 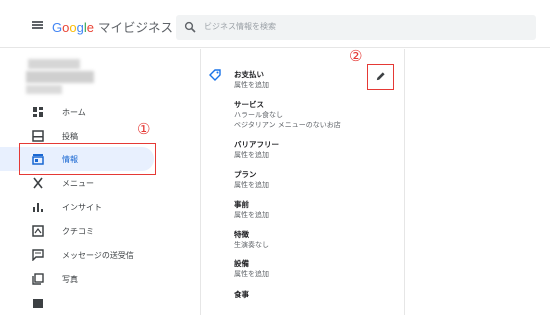 I want to click on sidebar-item-label: インサイト, so click(x=82, y=207).